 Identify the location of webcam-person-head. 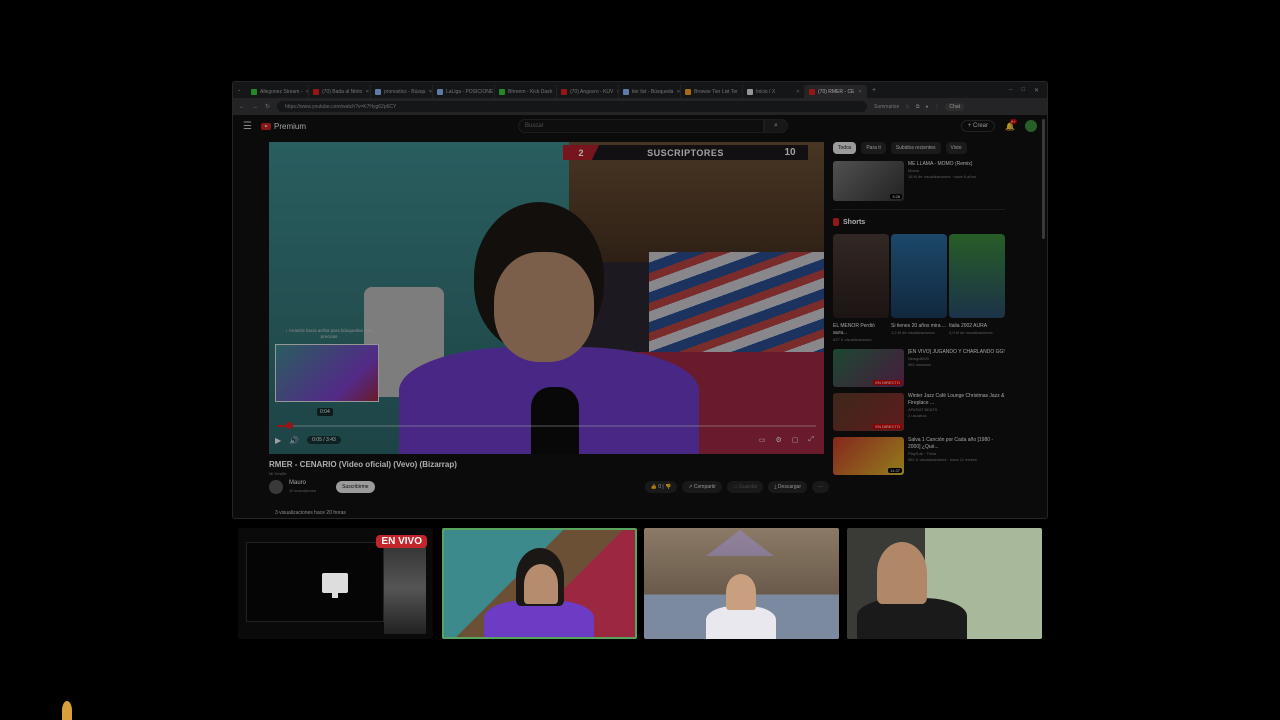
(741, 592).